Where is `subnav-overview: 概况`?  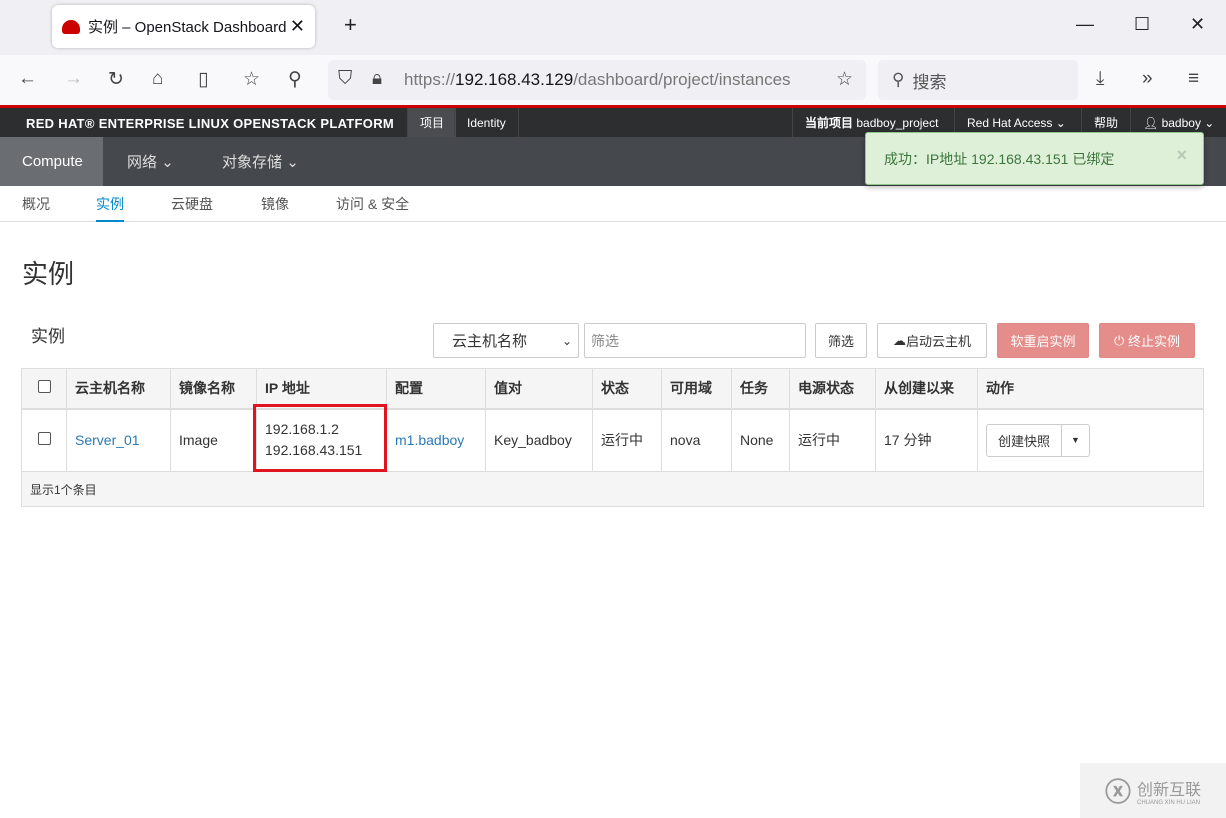
subnav-overview: 概况 is located at coordinates (36, 204).